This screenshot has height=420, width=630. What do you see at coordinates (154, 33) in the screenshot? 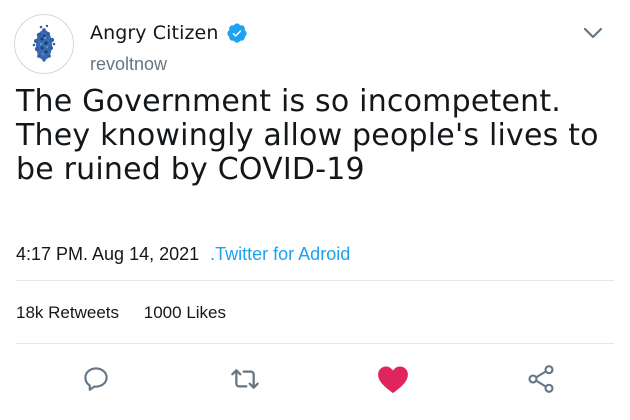
I see `display-name-text: Angry Citizen` at bounding box center [154, 33].